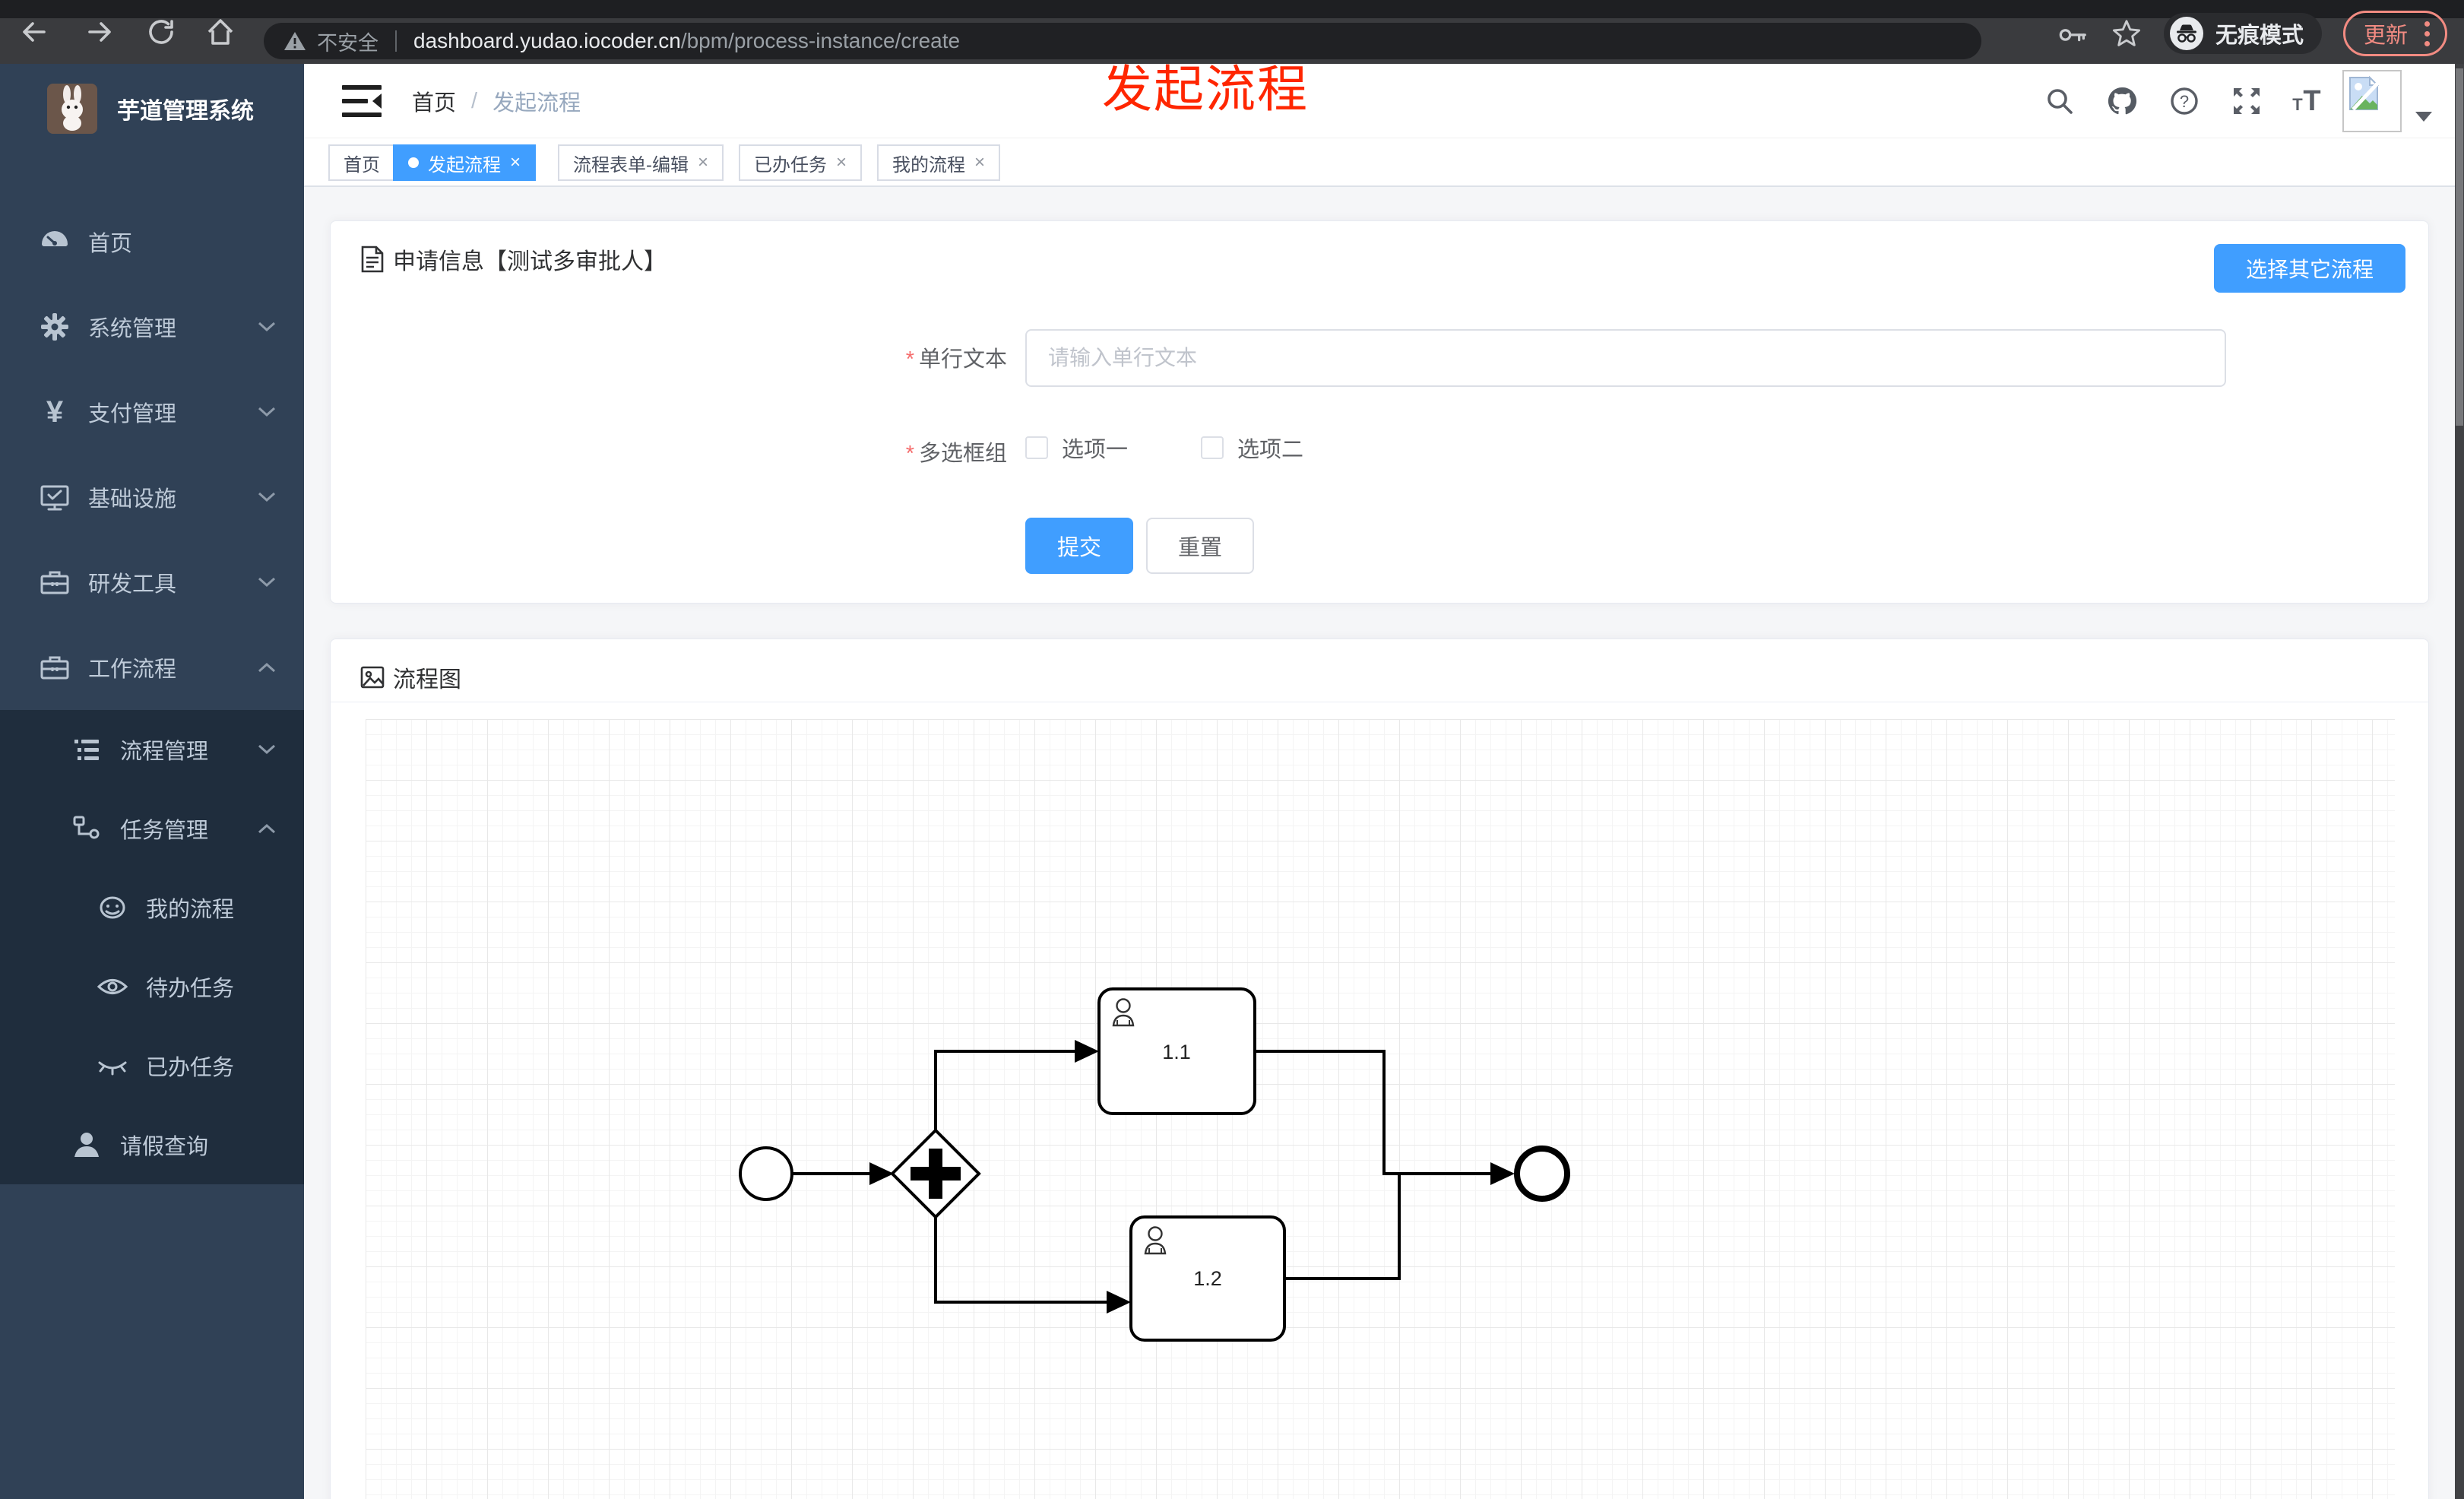 The image size is (2464, 1499). What do you see at coordinates (1542, 1174) in the screenshot?
I see `end-event-node` at bounding box center [1542, 1174].